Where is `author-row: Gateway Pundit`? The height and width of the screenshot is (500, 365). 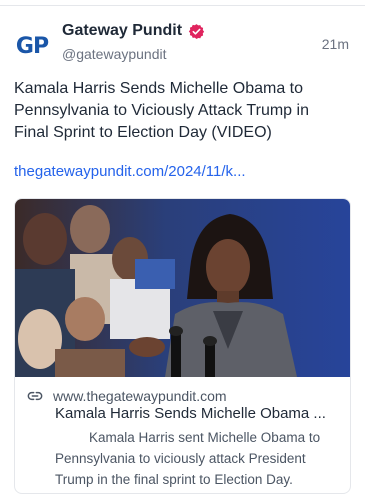
author-row: Gateway Pundit is located at coordinates (133, 31).